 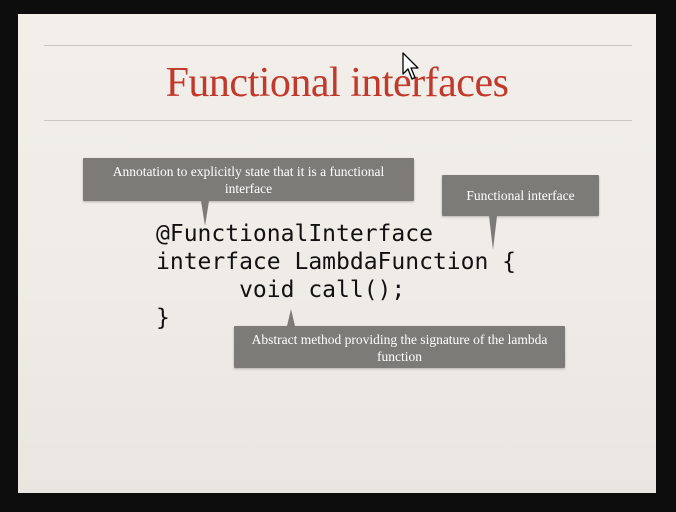 What do you see at coordinates (336, 262) in the screenshot?
I see `code-line-interface: interface LambdaFunction {` at bounding box center [336, 262].